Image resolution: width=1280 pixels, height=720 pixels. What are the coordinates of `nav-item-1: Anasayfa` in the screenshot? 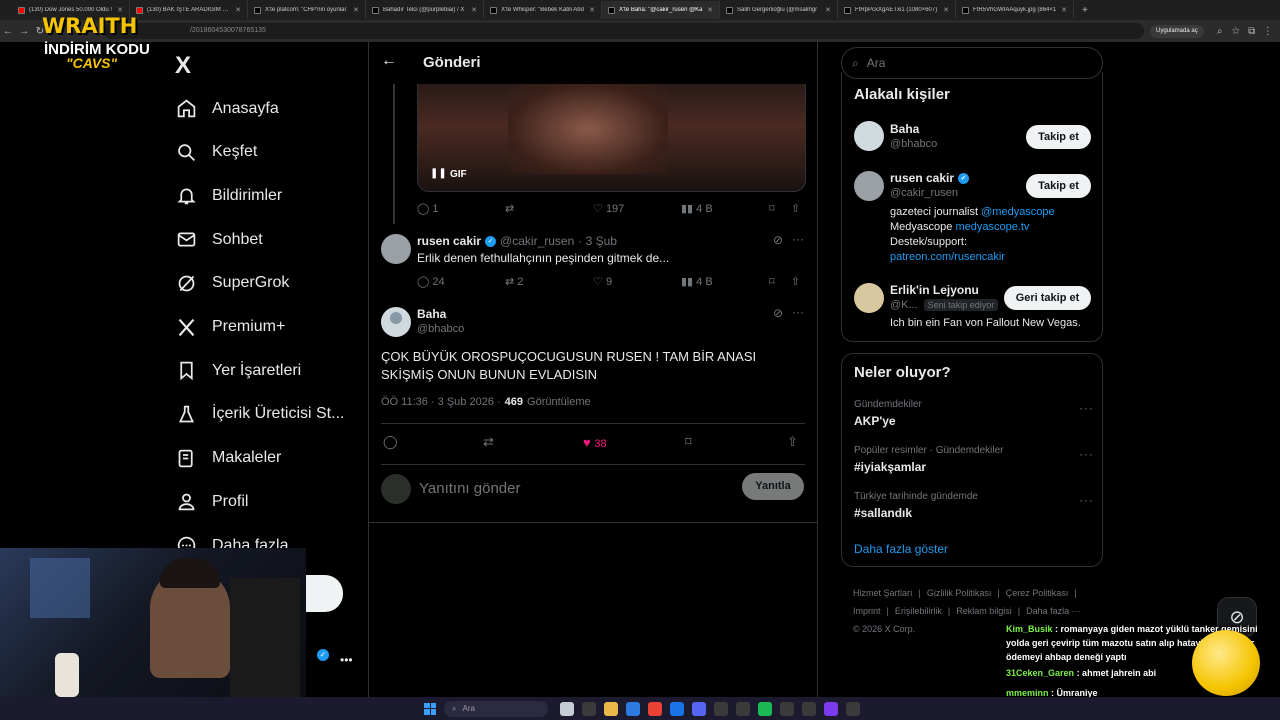 It's located at (227, 108).